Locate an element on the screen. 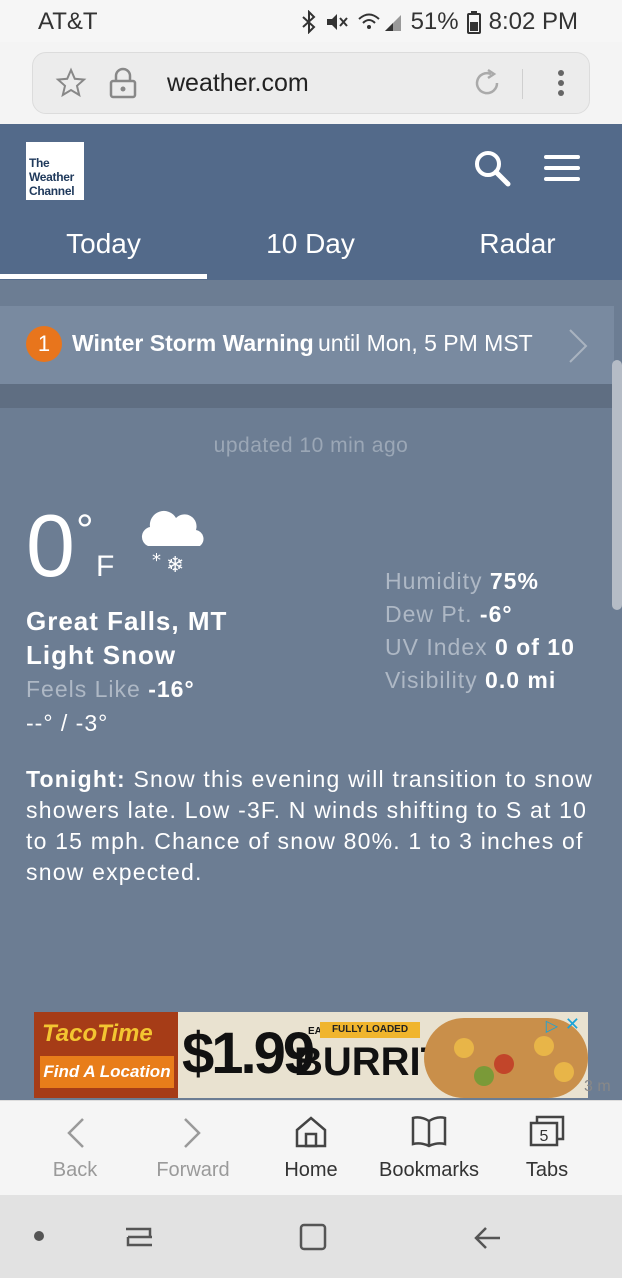  tabs-icon: 5 is located at coordinates (547, 1131).